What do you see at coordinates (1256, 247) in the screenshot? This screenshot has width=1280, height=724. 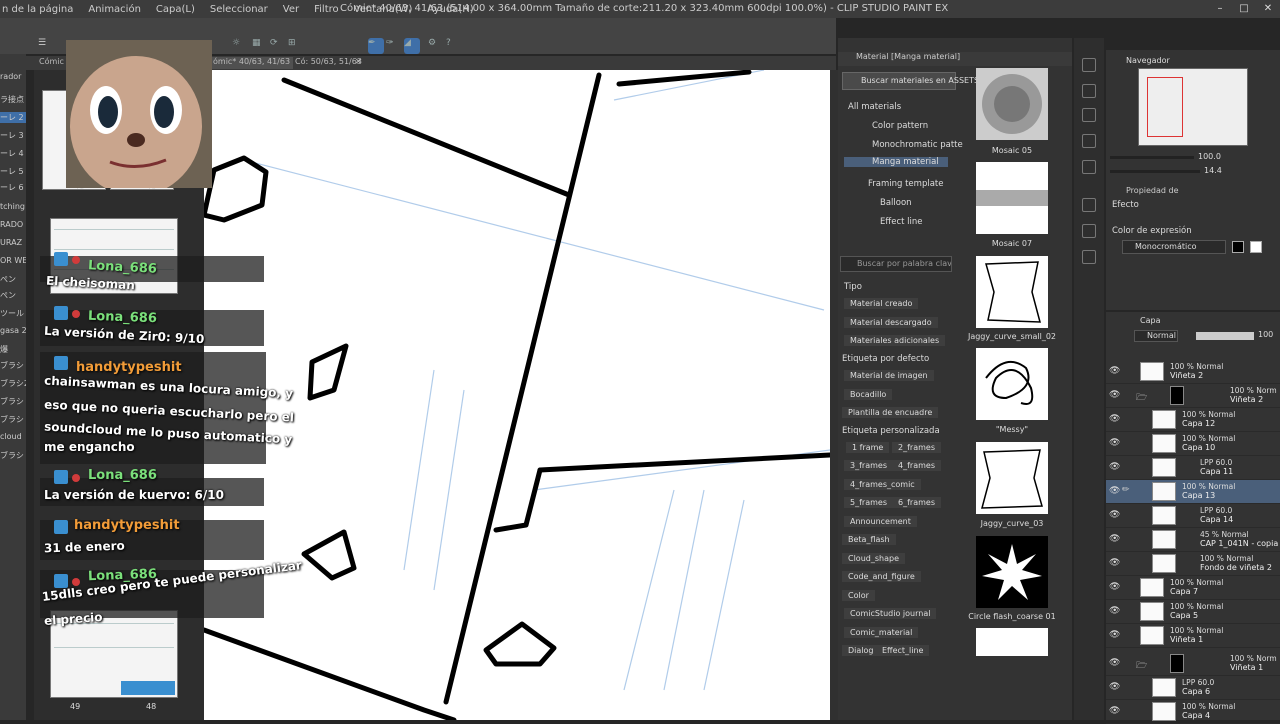 I see `white-swatch` at bounding box center [1256, 247].